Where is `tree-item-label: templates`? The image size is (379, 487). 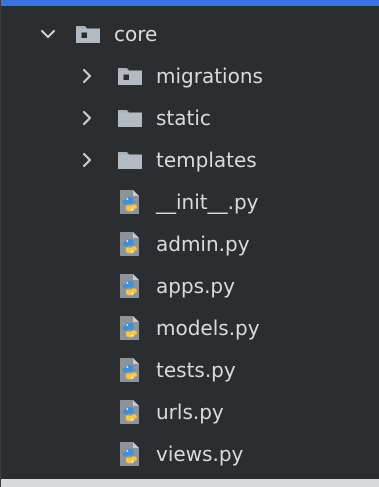
tree-item-label: templates is located at coordinates (206, 160).